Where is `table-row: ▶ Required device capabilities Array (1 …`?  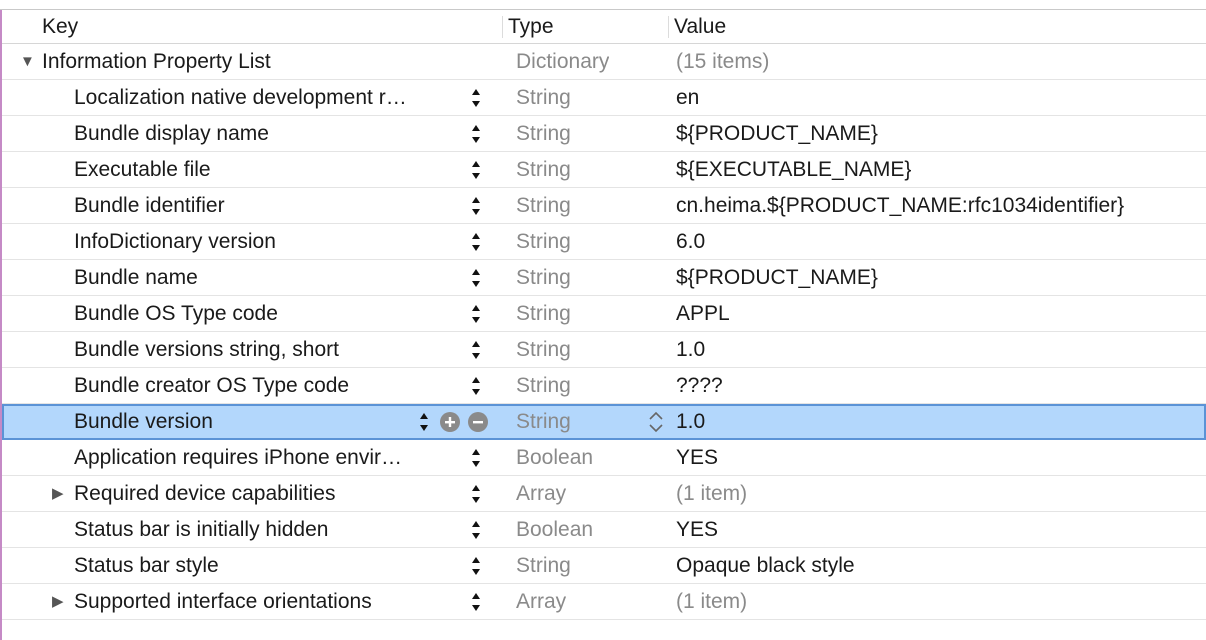 table-row: ▶ Required device capabilities Array (1 … is located at coordinates (604, 494).